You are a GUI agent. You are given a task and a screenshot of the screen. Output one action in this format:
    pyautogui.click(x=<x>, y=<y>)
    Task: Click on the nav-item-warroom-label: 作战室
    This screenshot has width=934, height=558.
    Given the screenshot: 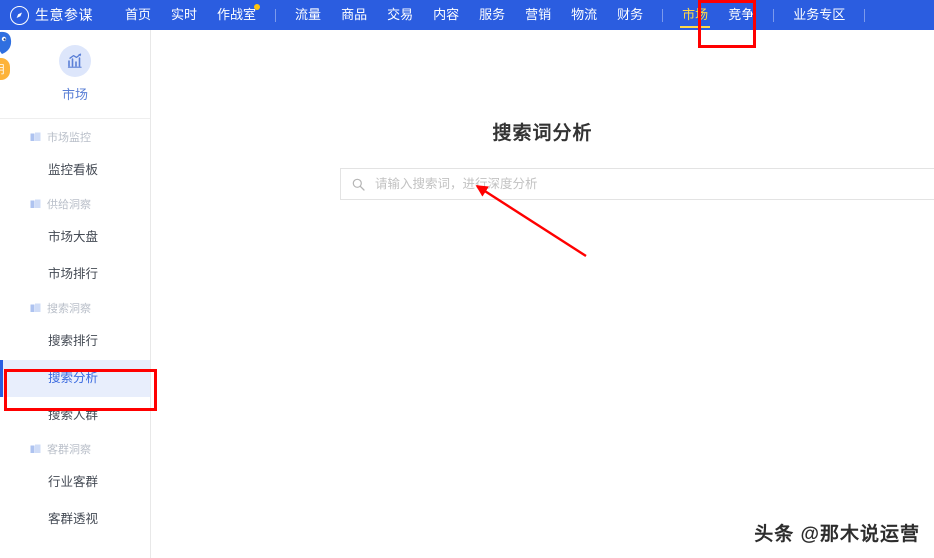 What is the action you would take?
    pyautogui.click(x=237, y=14)
    